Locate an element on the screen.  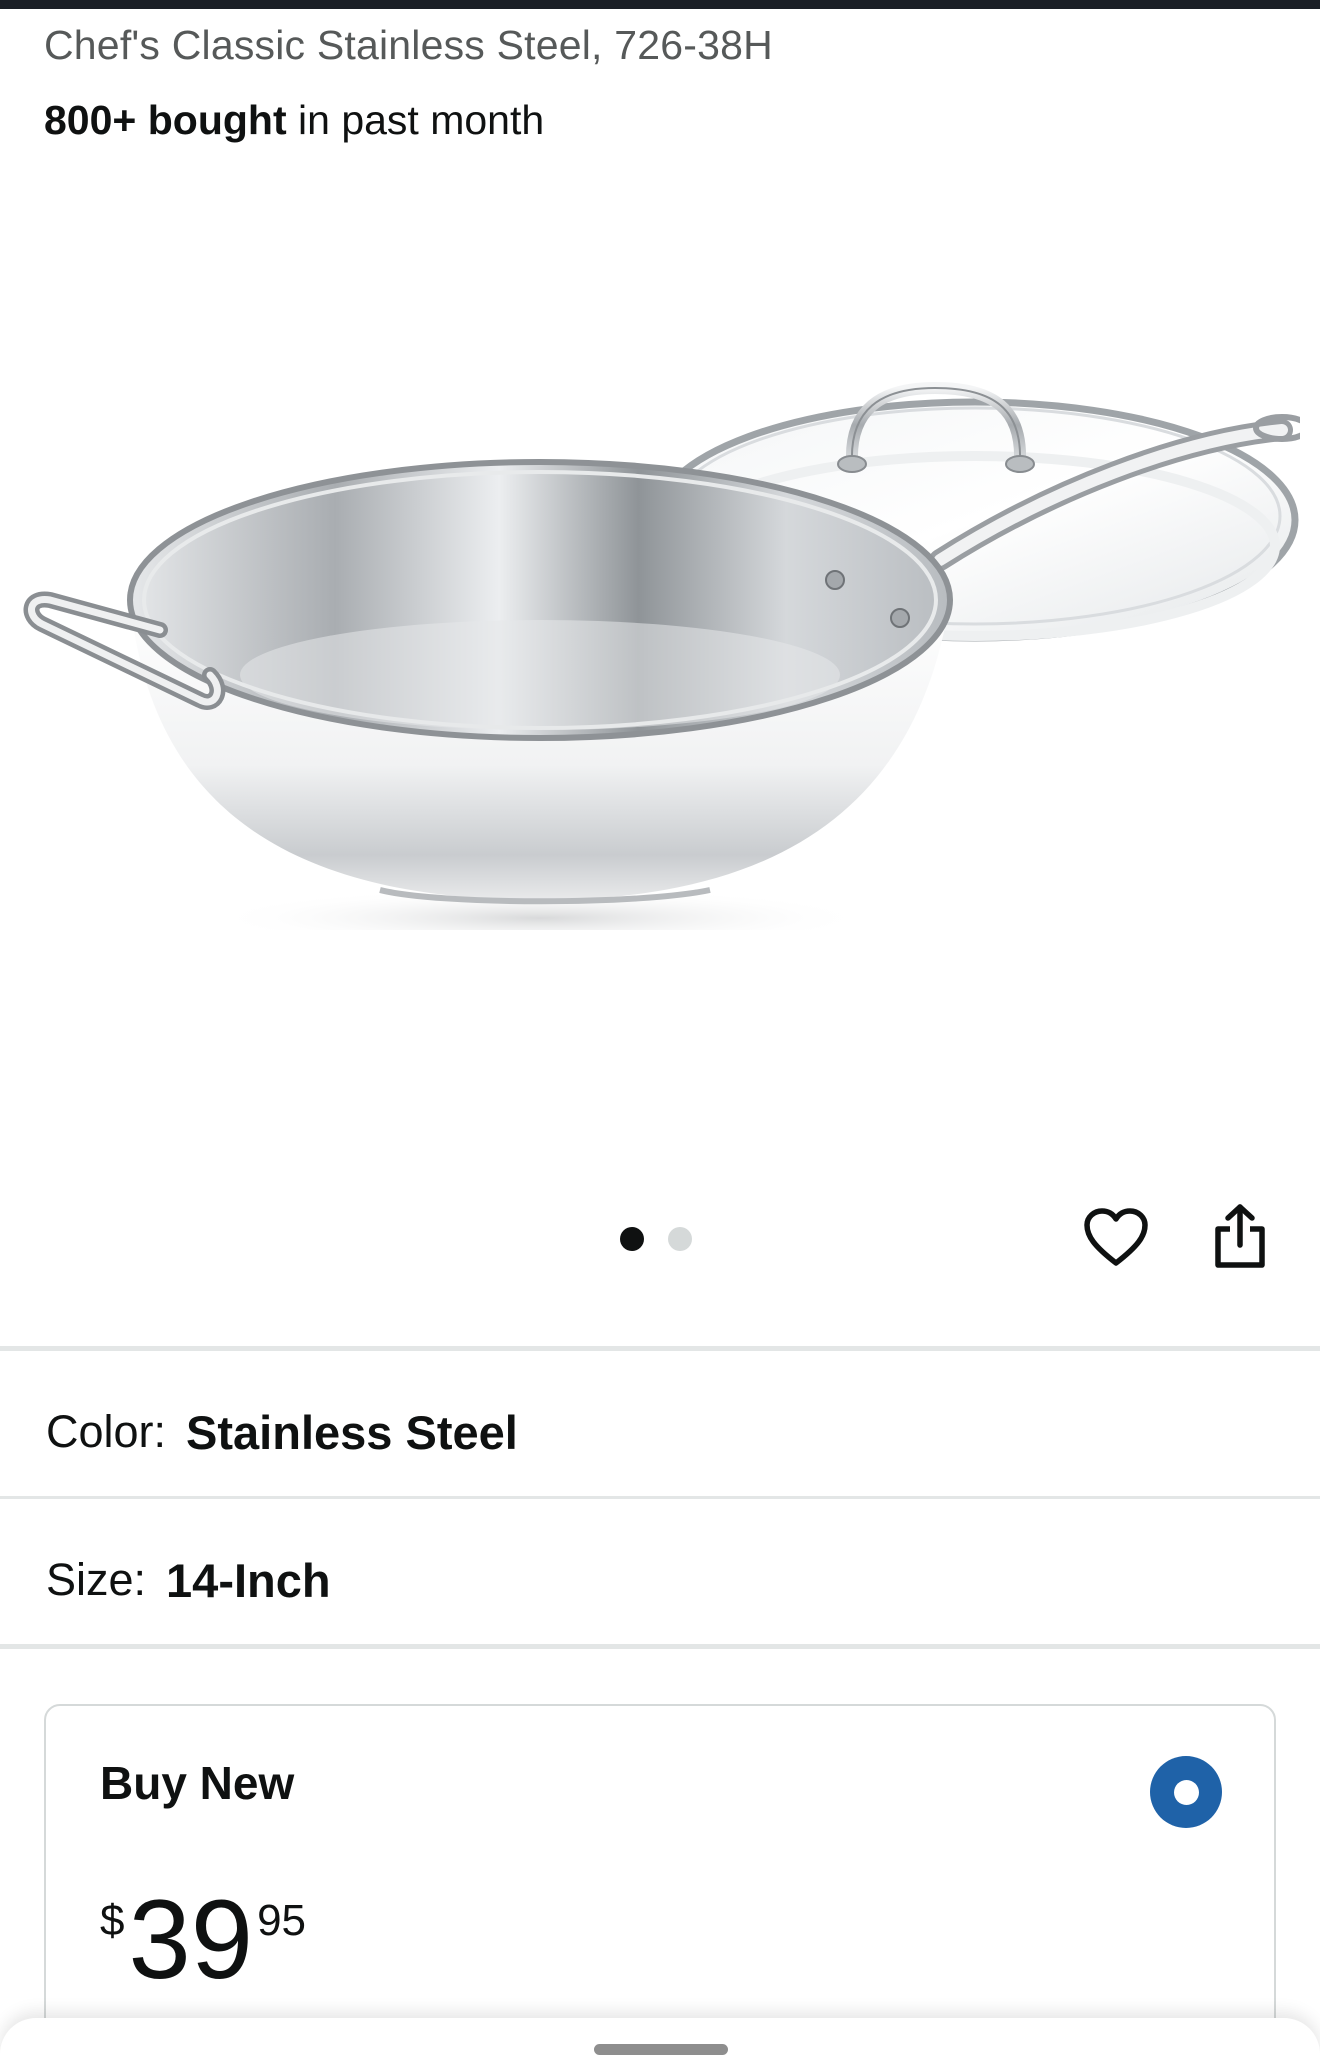
product-title: Chef's Classic Stainless Steel, 726-38H is located at coordinates (408, 45).